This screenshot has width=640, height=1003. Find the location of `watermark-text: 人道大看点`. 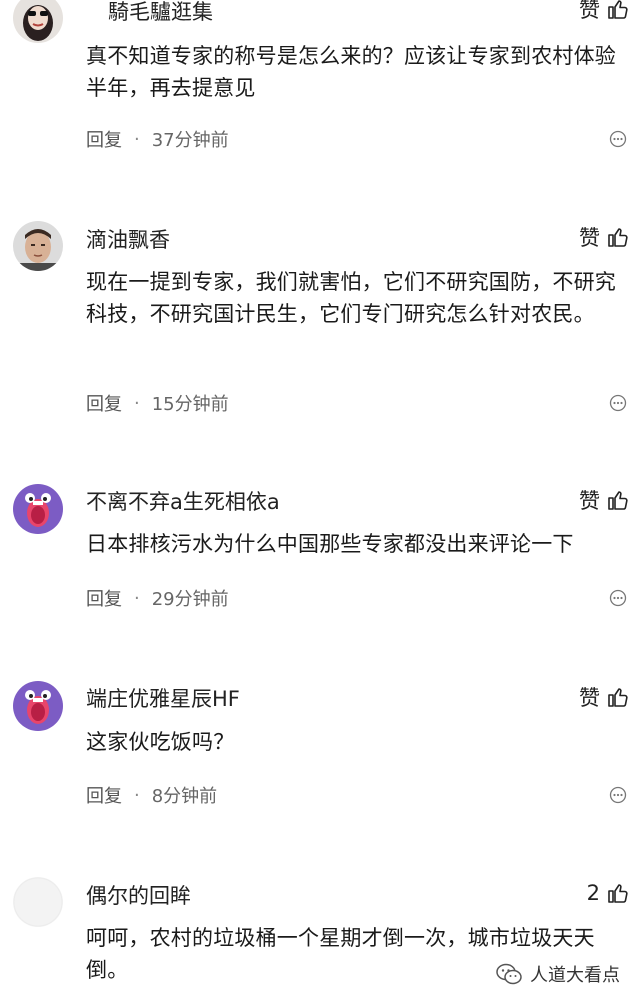

watermark-text: 人道大看点 is located at coordinates (575, 975).